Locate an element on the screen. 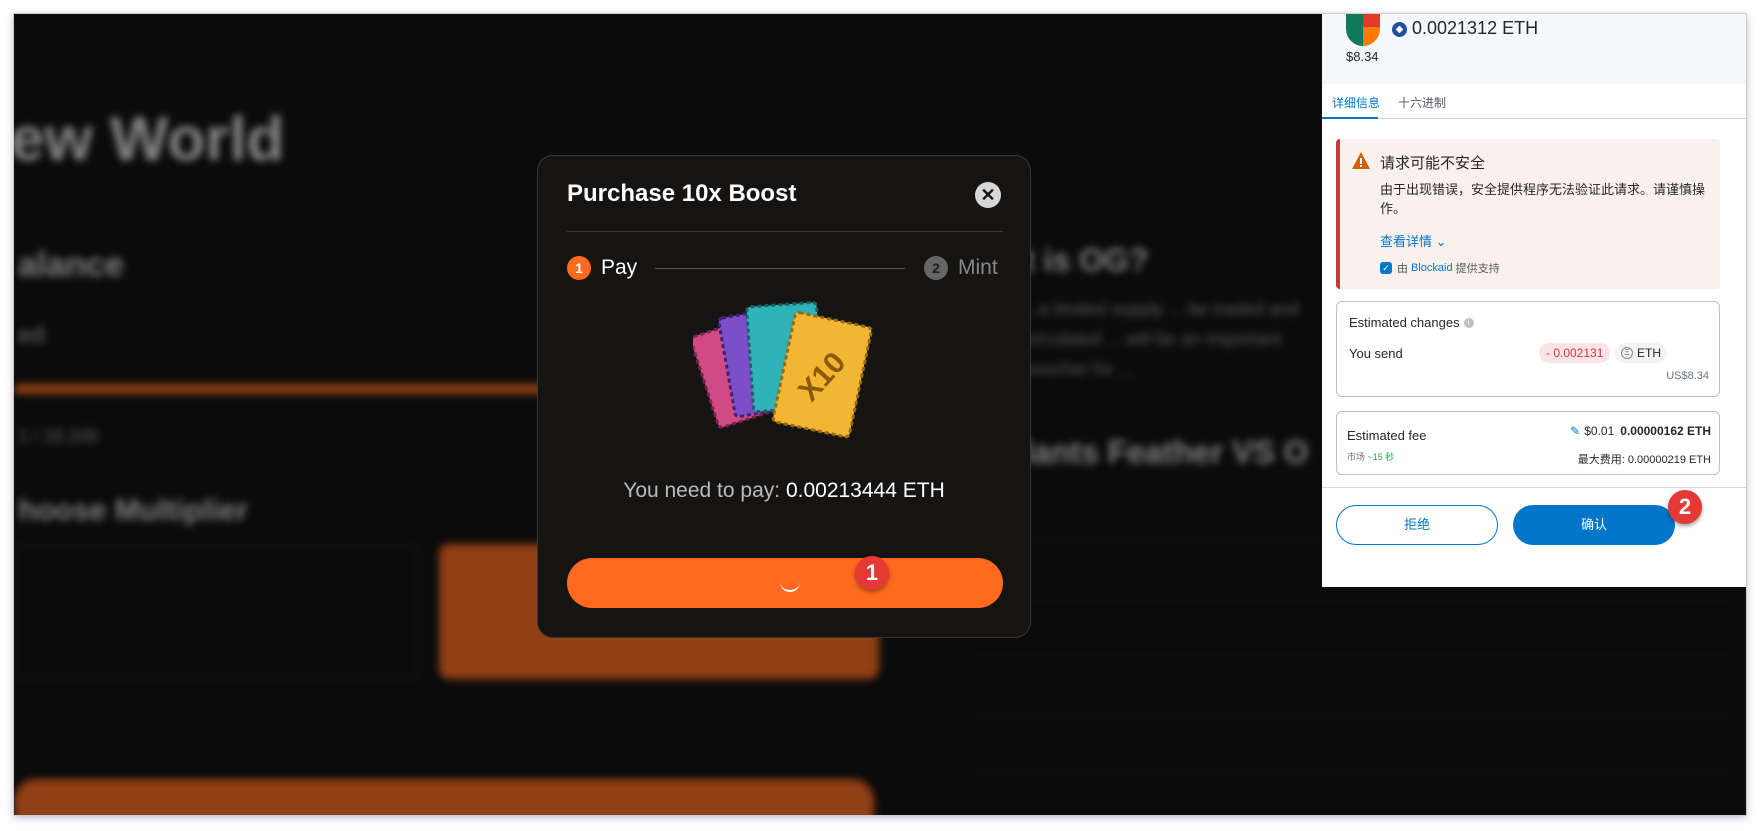  bg-stat: 1 / 10,100 is located at coordinates (58, 436).